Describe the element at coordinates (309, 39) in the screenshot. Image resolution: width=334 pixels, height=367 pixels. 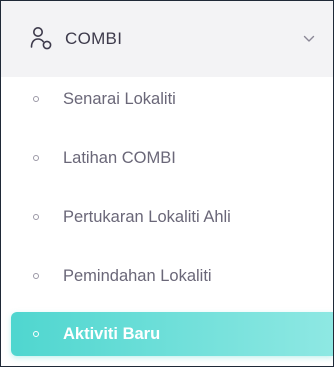
I see `chevron-down-icon` at that location.